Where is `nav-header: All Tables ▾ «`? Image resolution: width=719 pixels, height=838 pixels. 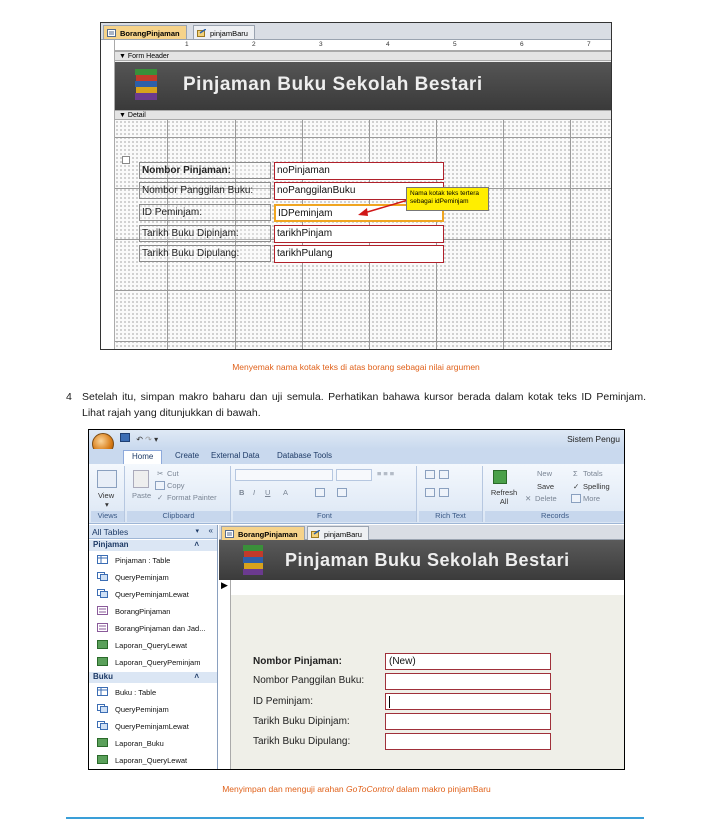
nav-header: All Tables ▾ « is located at coordinates (153, 532).